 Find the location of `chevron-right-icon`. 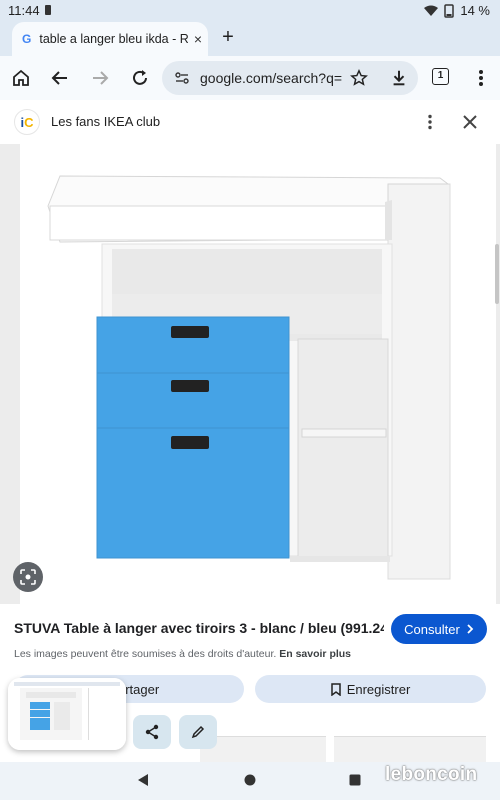

chevron-right-icon is located at coordinates (470, 629).